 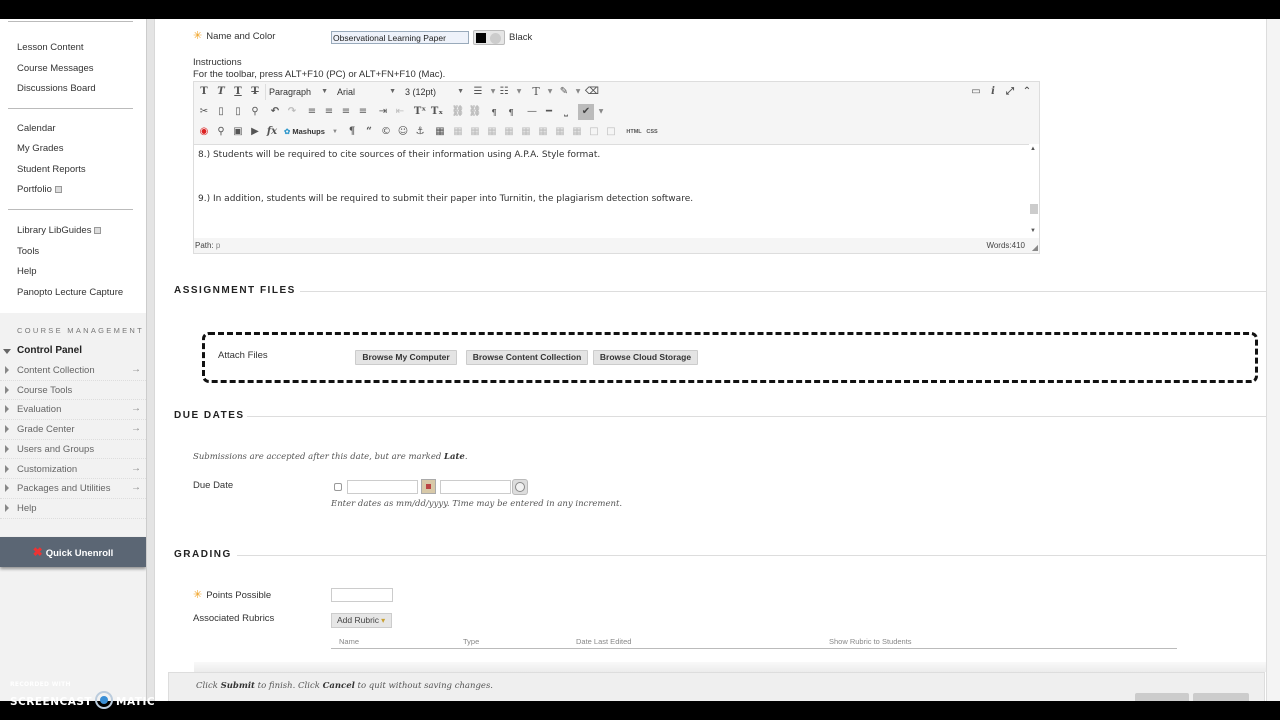 I want to click on nav-course-messages: Course Messages, so click(x=55, y=68).